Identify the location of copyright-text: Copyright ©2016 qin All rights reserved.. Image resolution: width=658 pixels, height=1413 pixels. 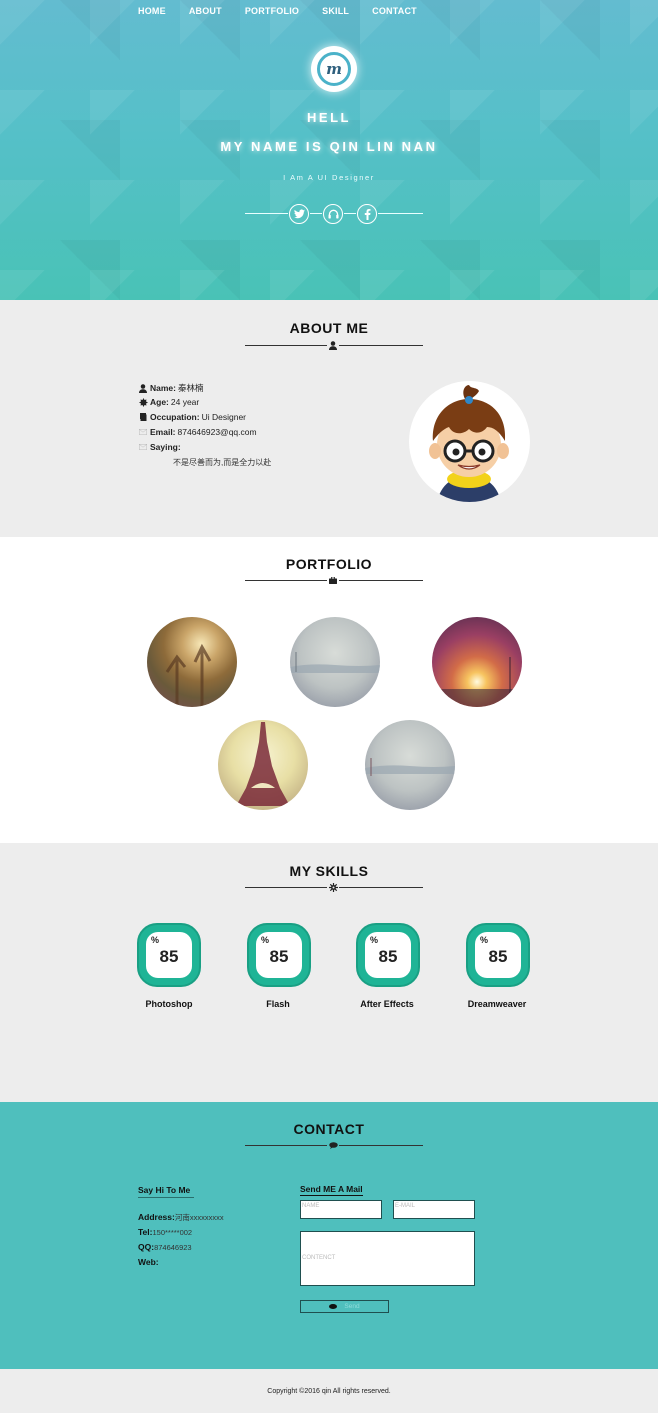
(329, 1391).